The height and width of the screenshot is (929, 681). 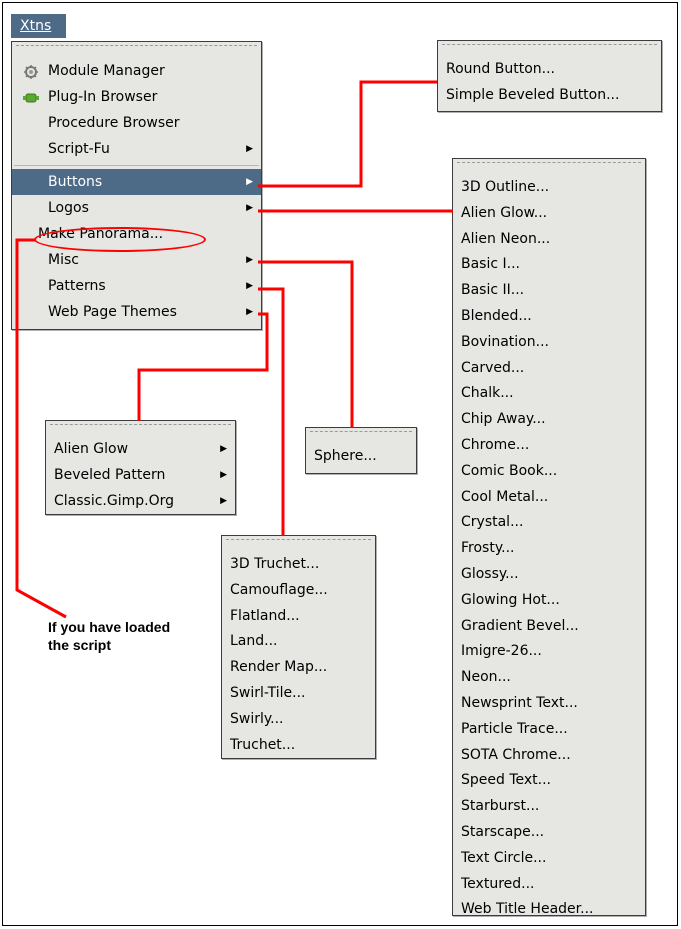 I want to click on line-misc, so click(x=306, y=344).